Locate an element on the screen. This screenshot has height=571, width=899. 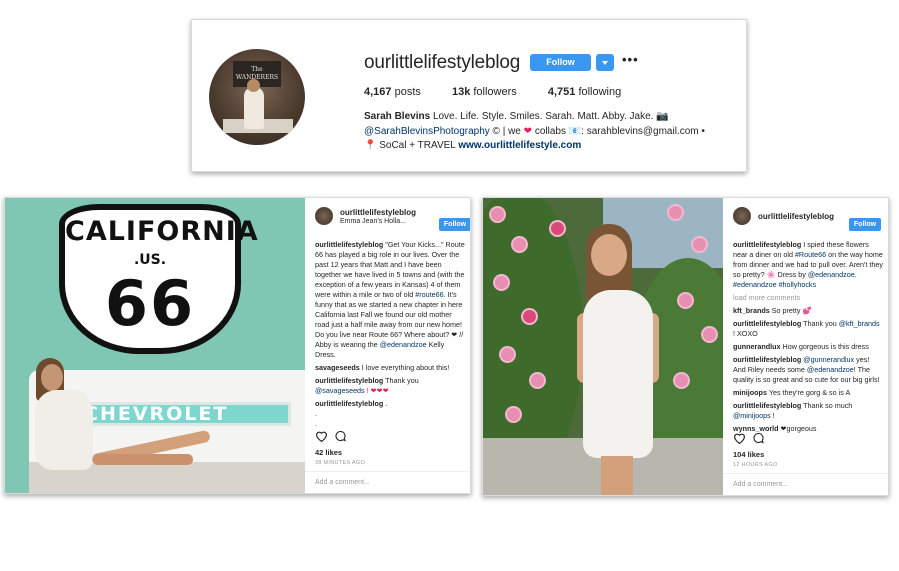
follow-button: Follow is located at coordinates (560, 62).